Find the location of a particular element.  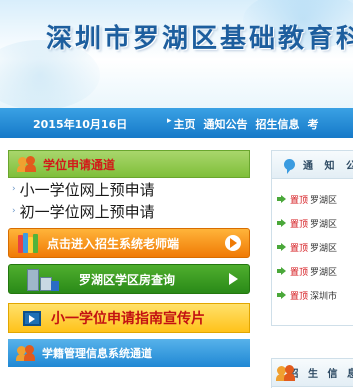

link-grade1-application: › 小一学位网上预申请 is located at coordinates (129, 189).